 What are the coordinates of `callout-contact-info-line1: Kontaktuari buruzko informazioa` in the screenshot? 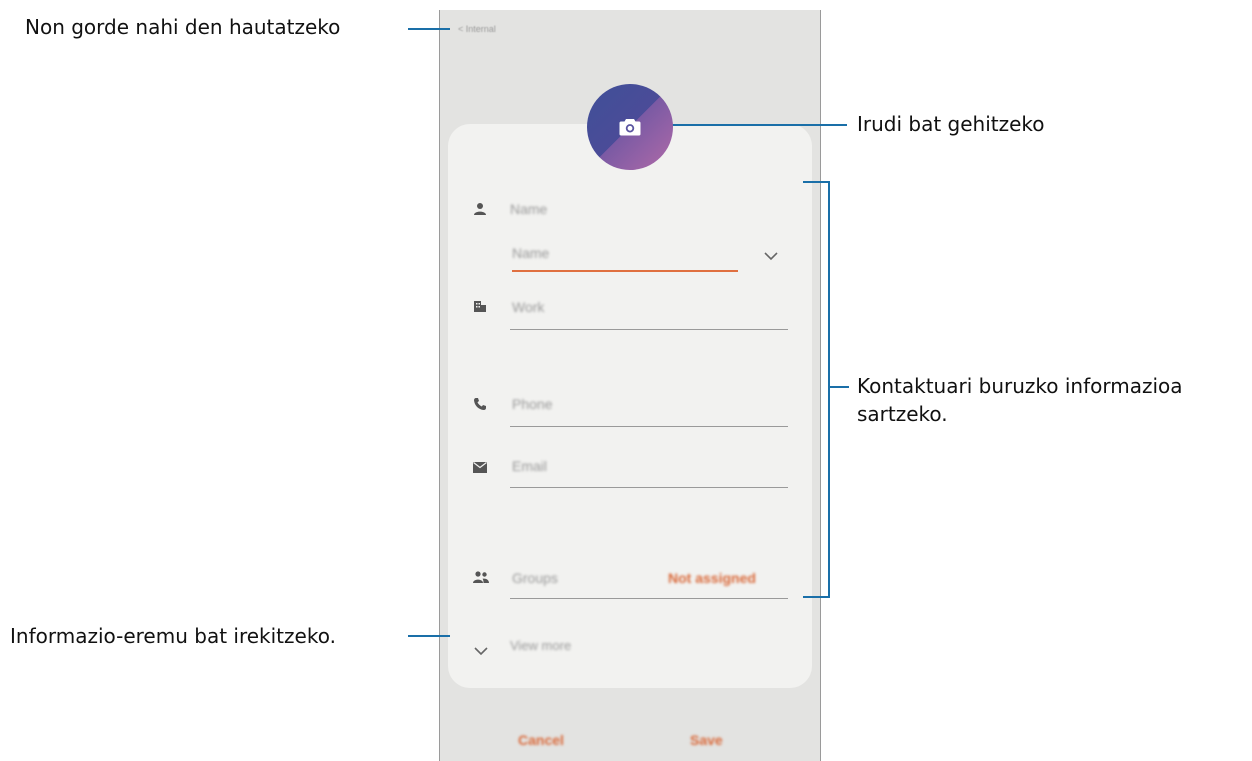 It's located at (1020, 386).